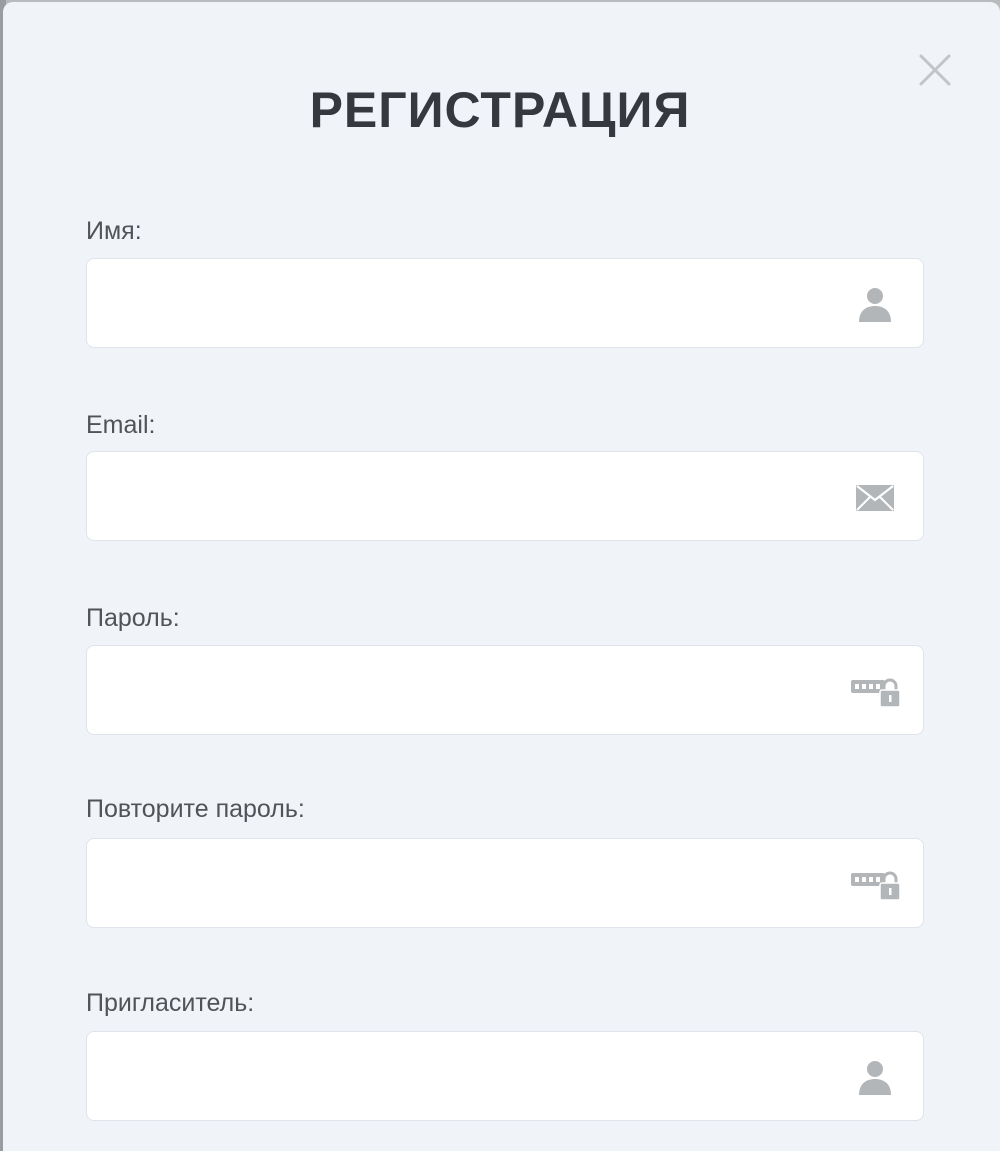 This screenshot has height=1151, width=1000. What do you see at coordinates (467, 496) in the screenshot?
I see `email-input` at bounding box center [467, 496].